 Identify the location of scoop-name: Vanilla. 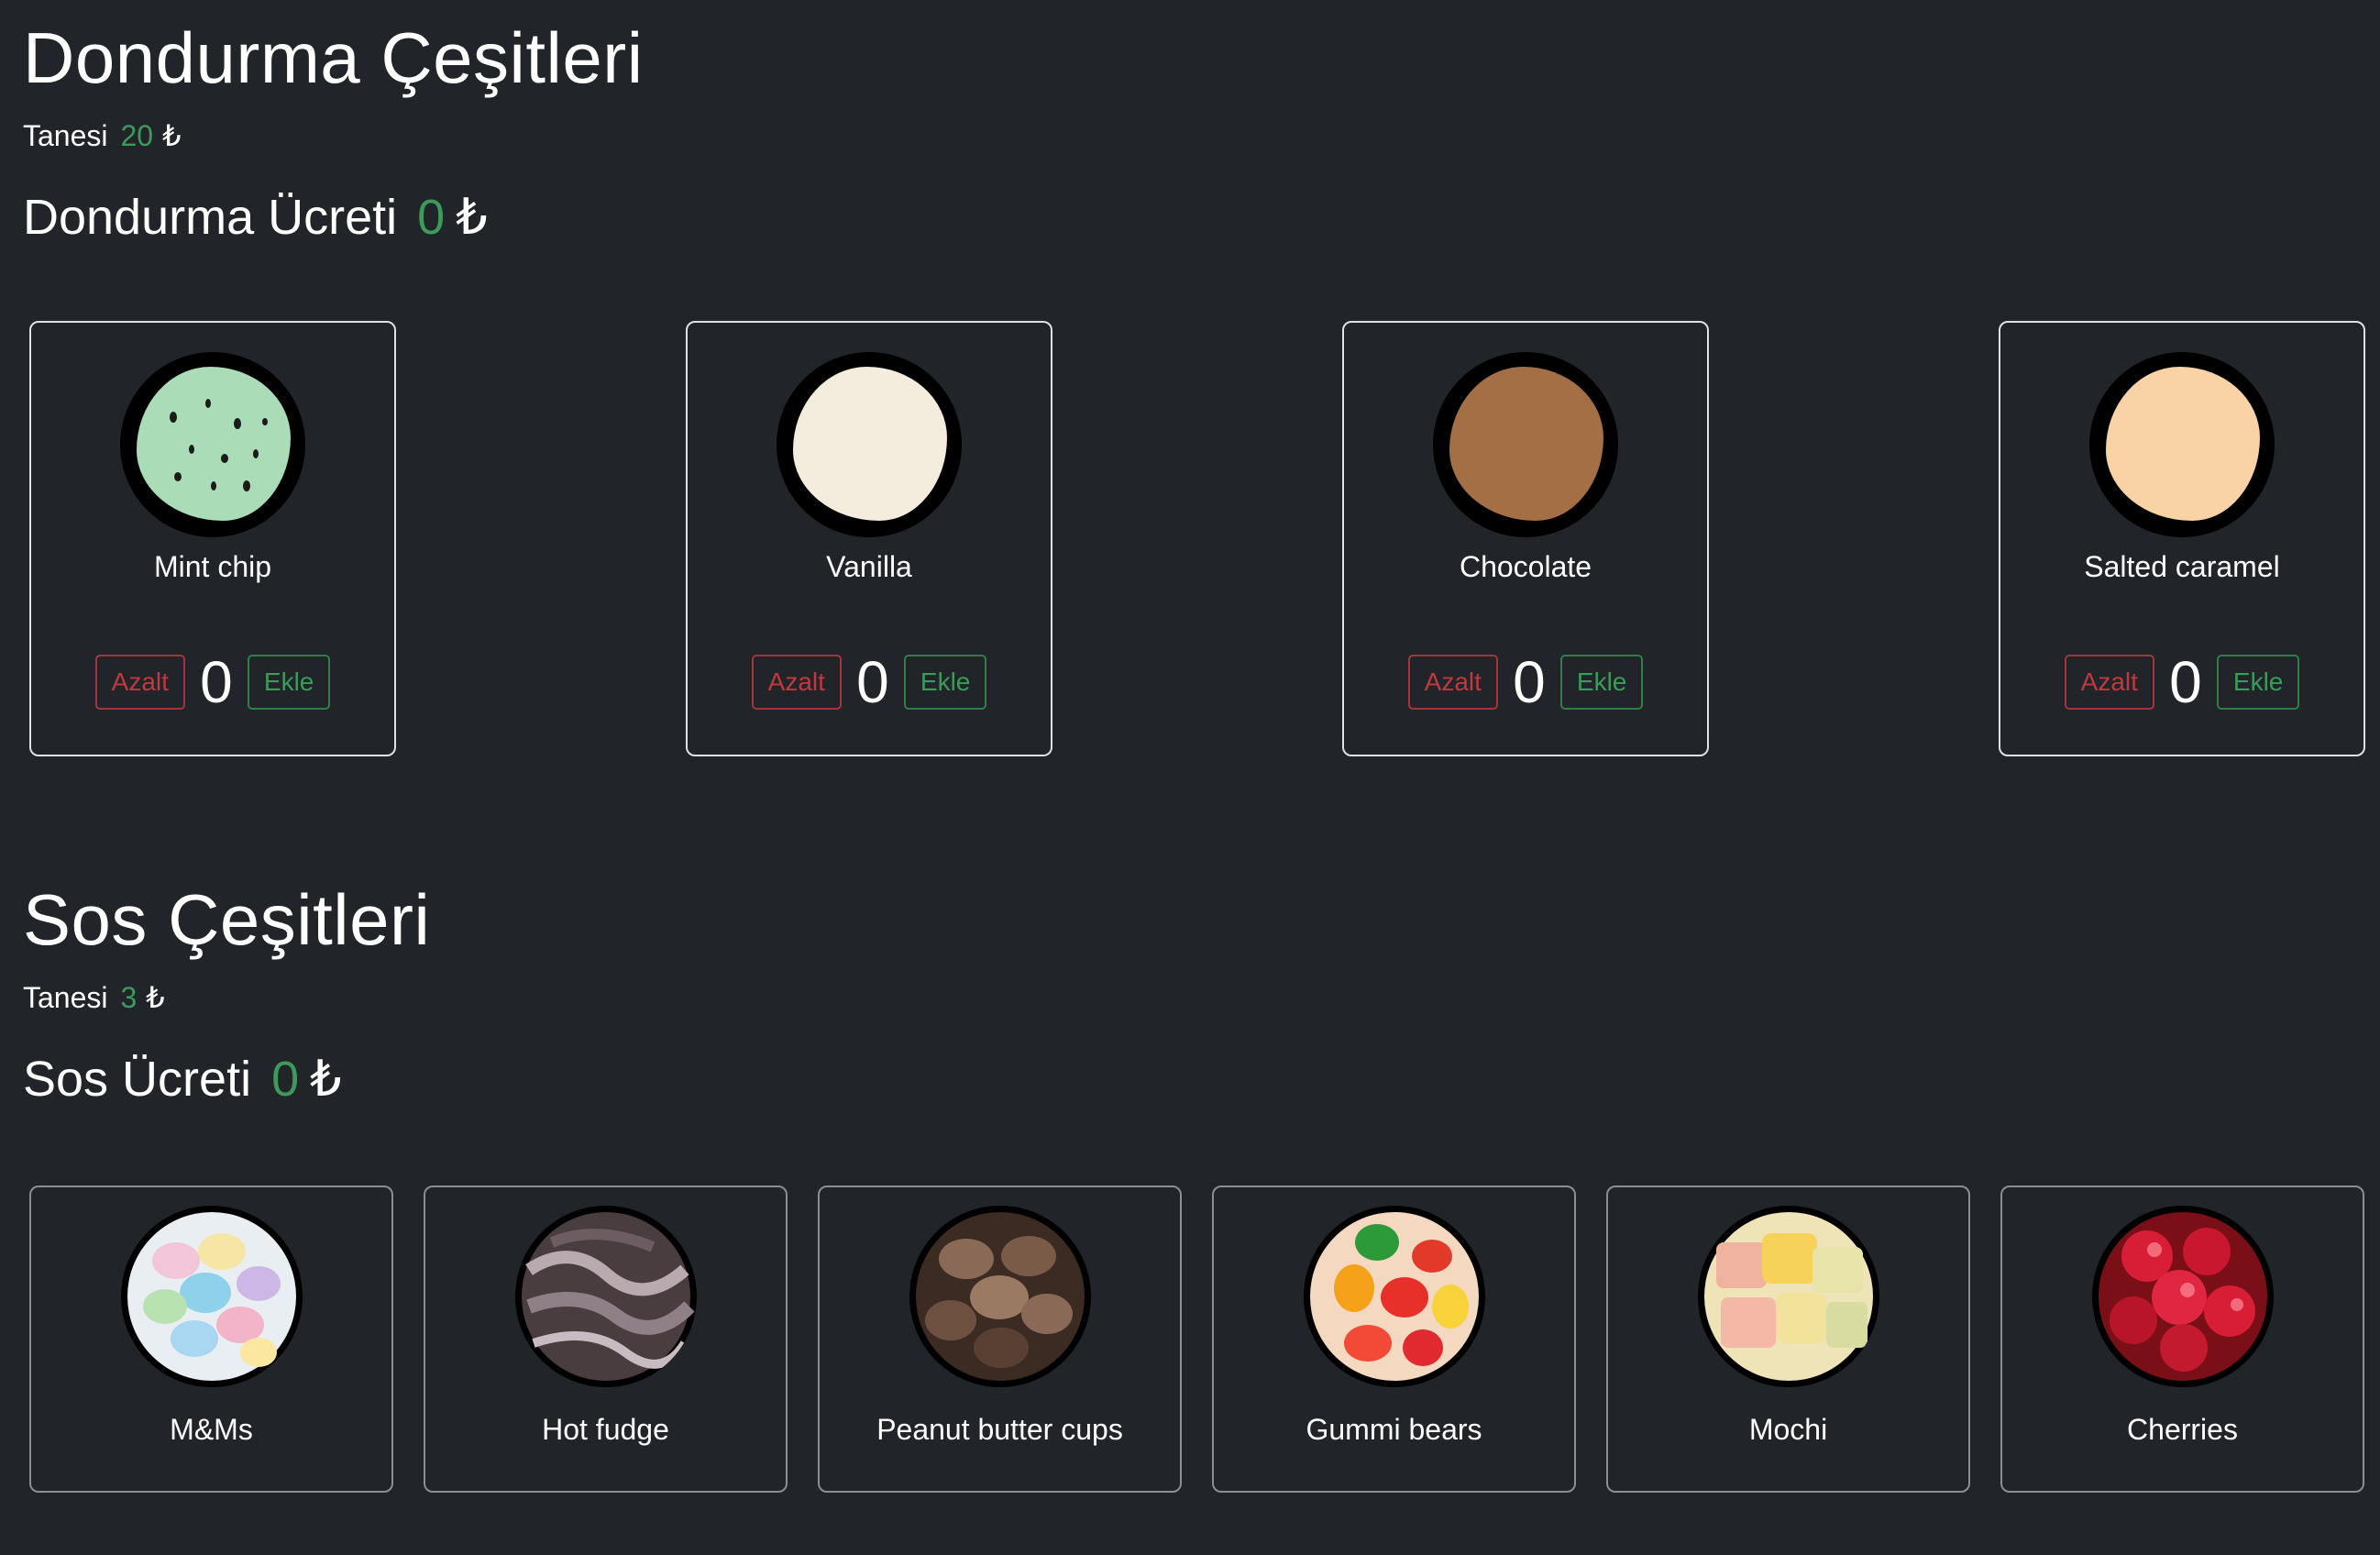
(869, 566).